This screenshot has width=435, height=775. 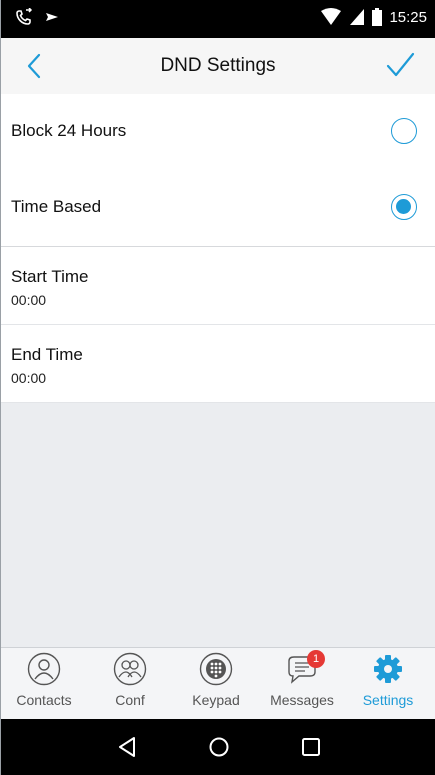 What do you see at coordinates (29, 378) in the screenshot?
I see `end-time-value: 00:00` at bounding box center [29, 378].